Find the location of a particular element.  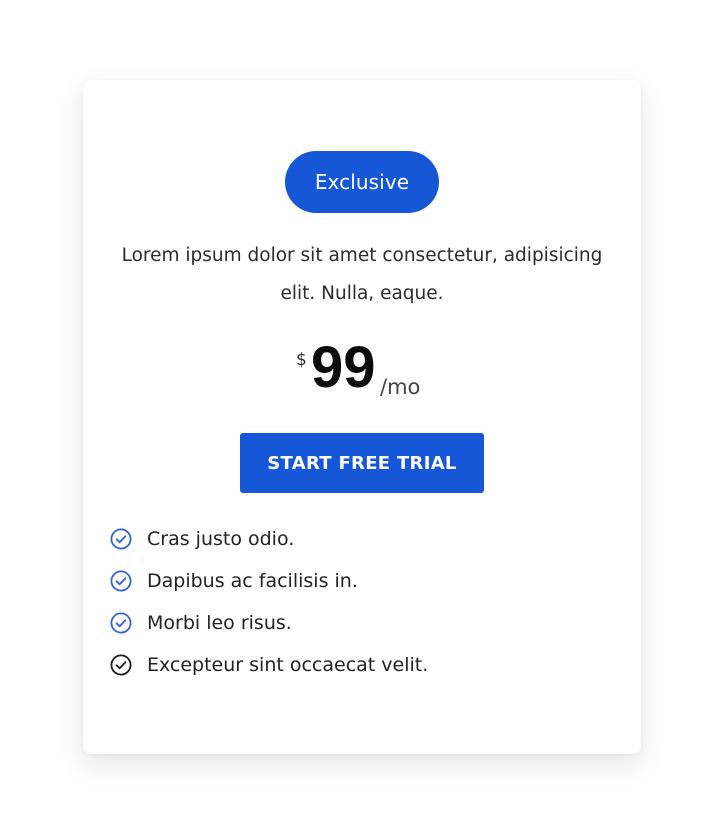

feature-label: Dapibus ac facilisis in. is located at coordinates (252, 581).